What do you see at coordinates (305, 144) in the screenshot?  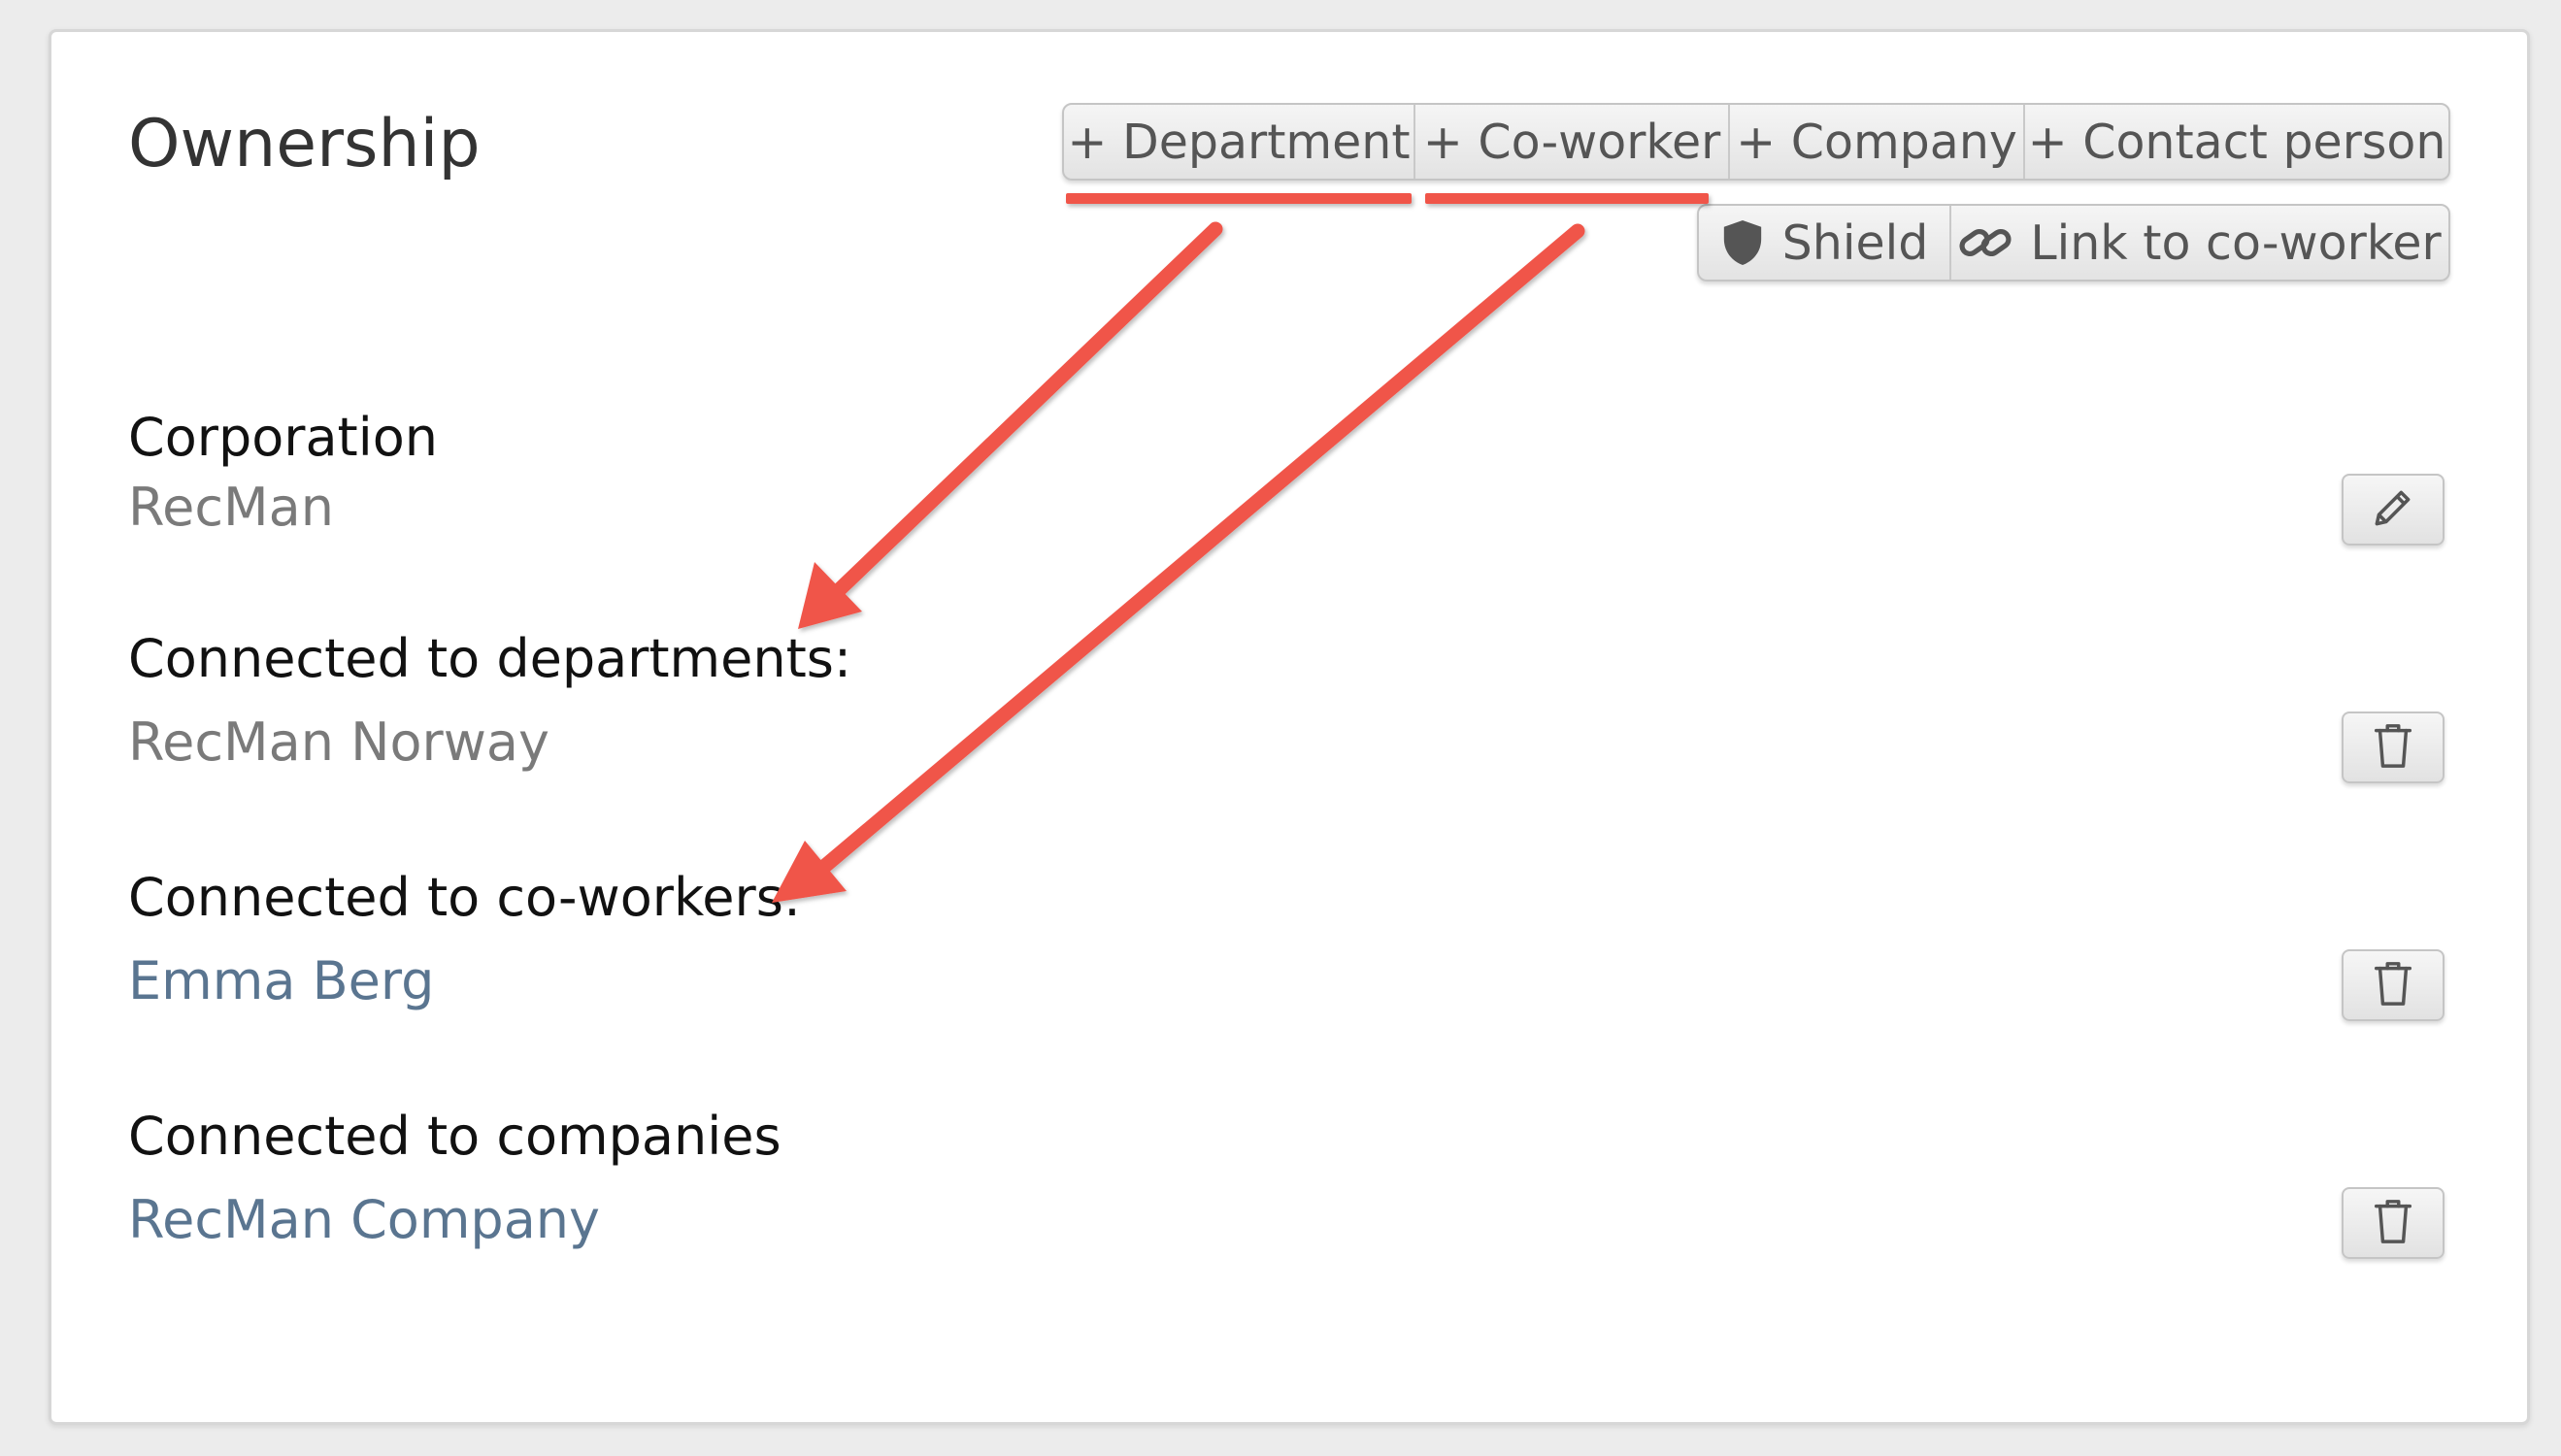 I see `panel-title: Ownership` at bounding box center [305, 144].